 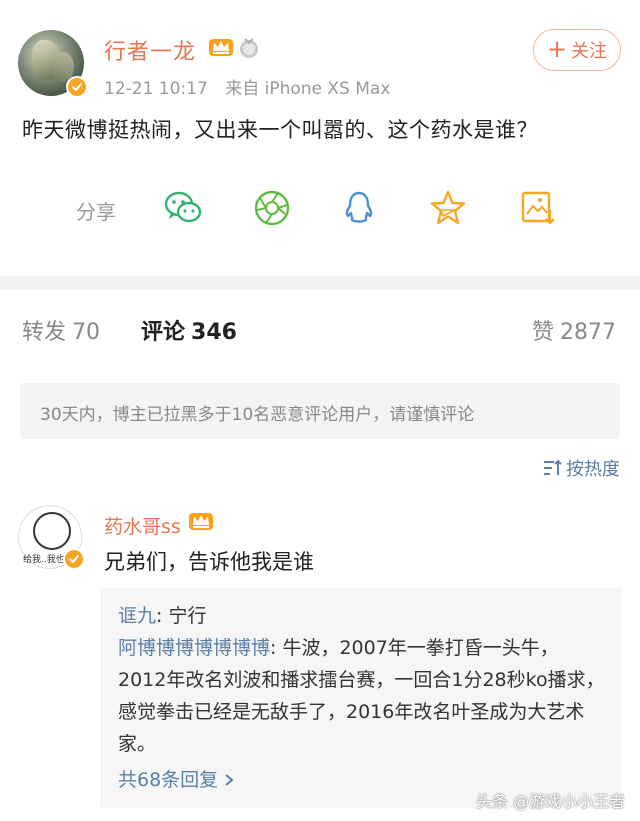 What do you see at coordinates (209, 562) in the screenshot?
I see `comment-text: 兄弟们，告诉他我是谁` at bounding box center [209, 562].